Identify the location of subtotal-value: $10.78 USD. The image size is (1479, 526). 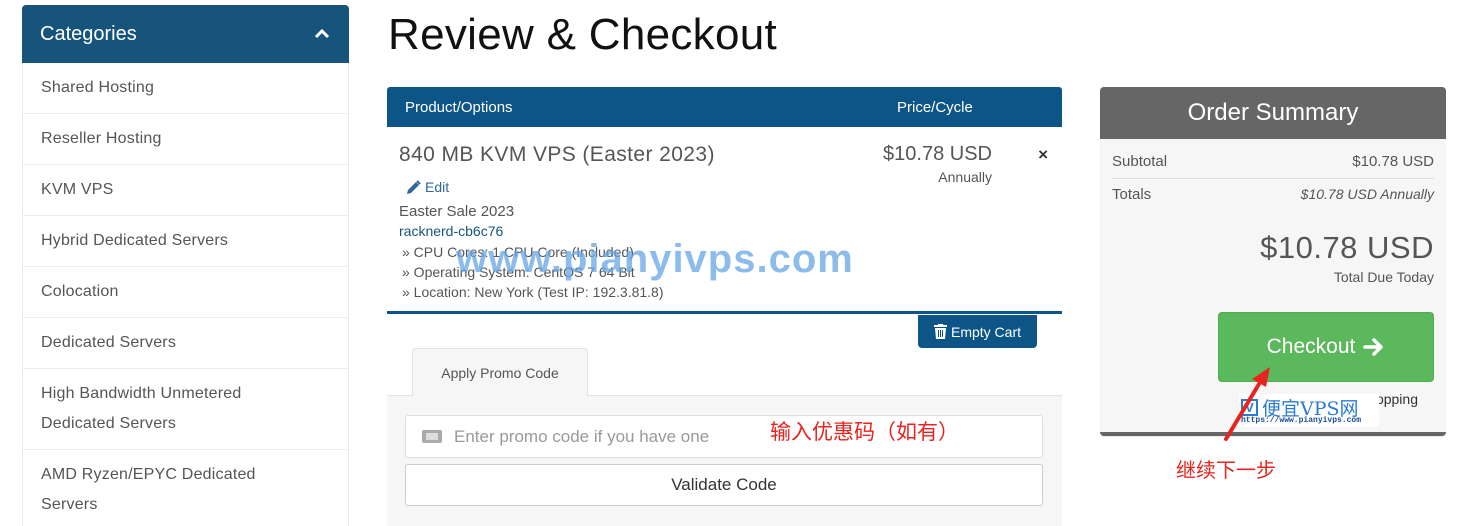
(1393, 161).